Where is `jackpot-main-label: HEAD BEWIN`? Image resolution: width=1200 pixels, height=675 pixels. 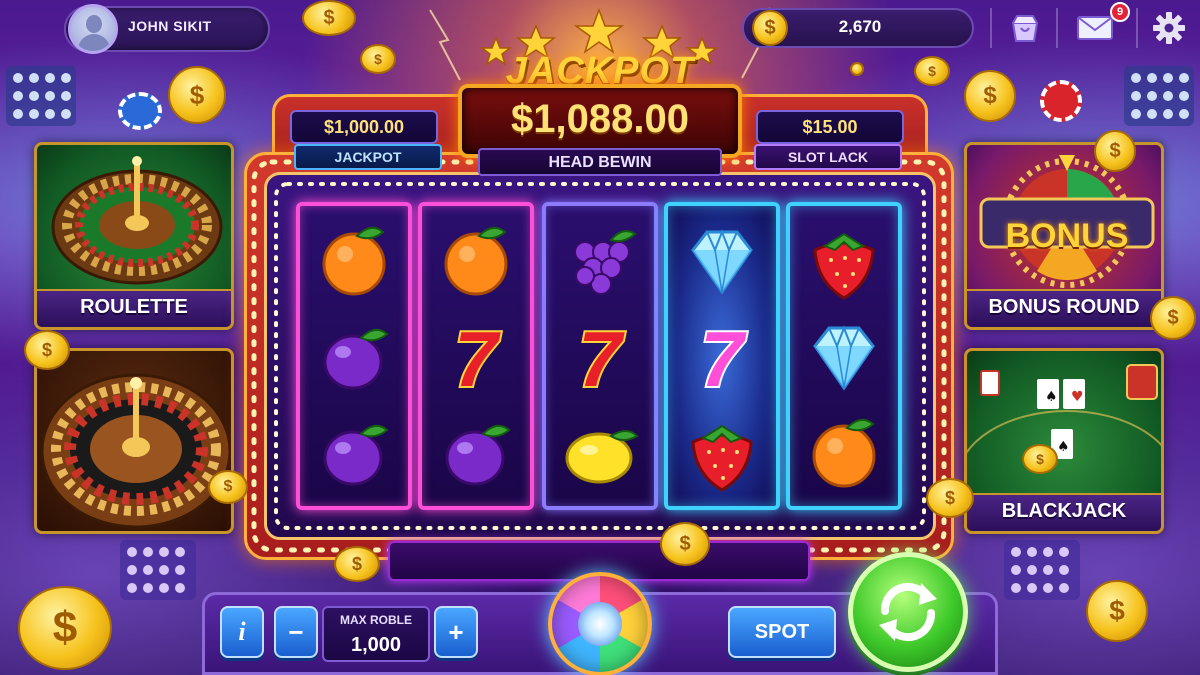
jackpot-main-label: HEAD BEWIN is located at coordinates (600, 162).